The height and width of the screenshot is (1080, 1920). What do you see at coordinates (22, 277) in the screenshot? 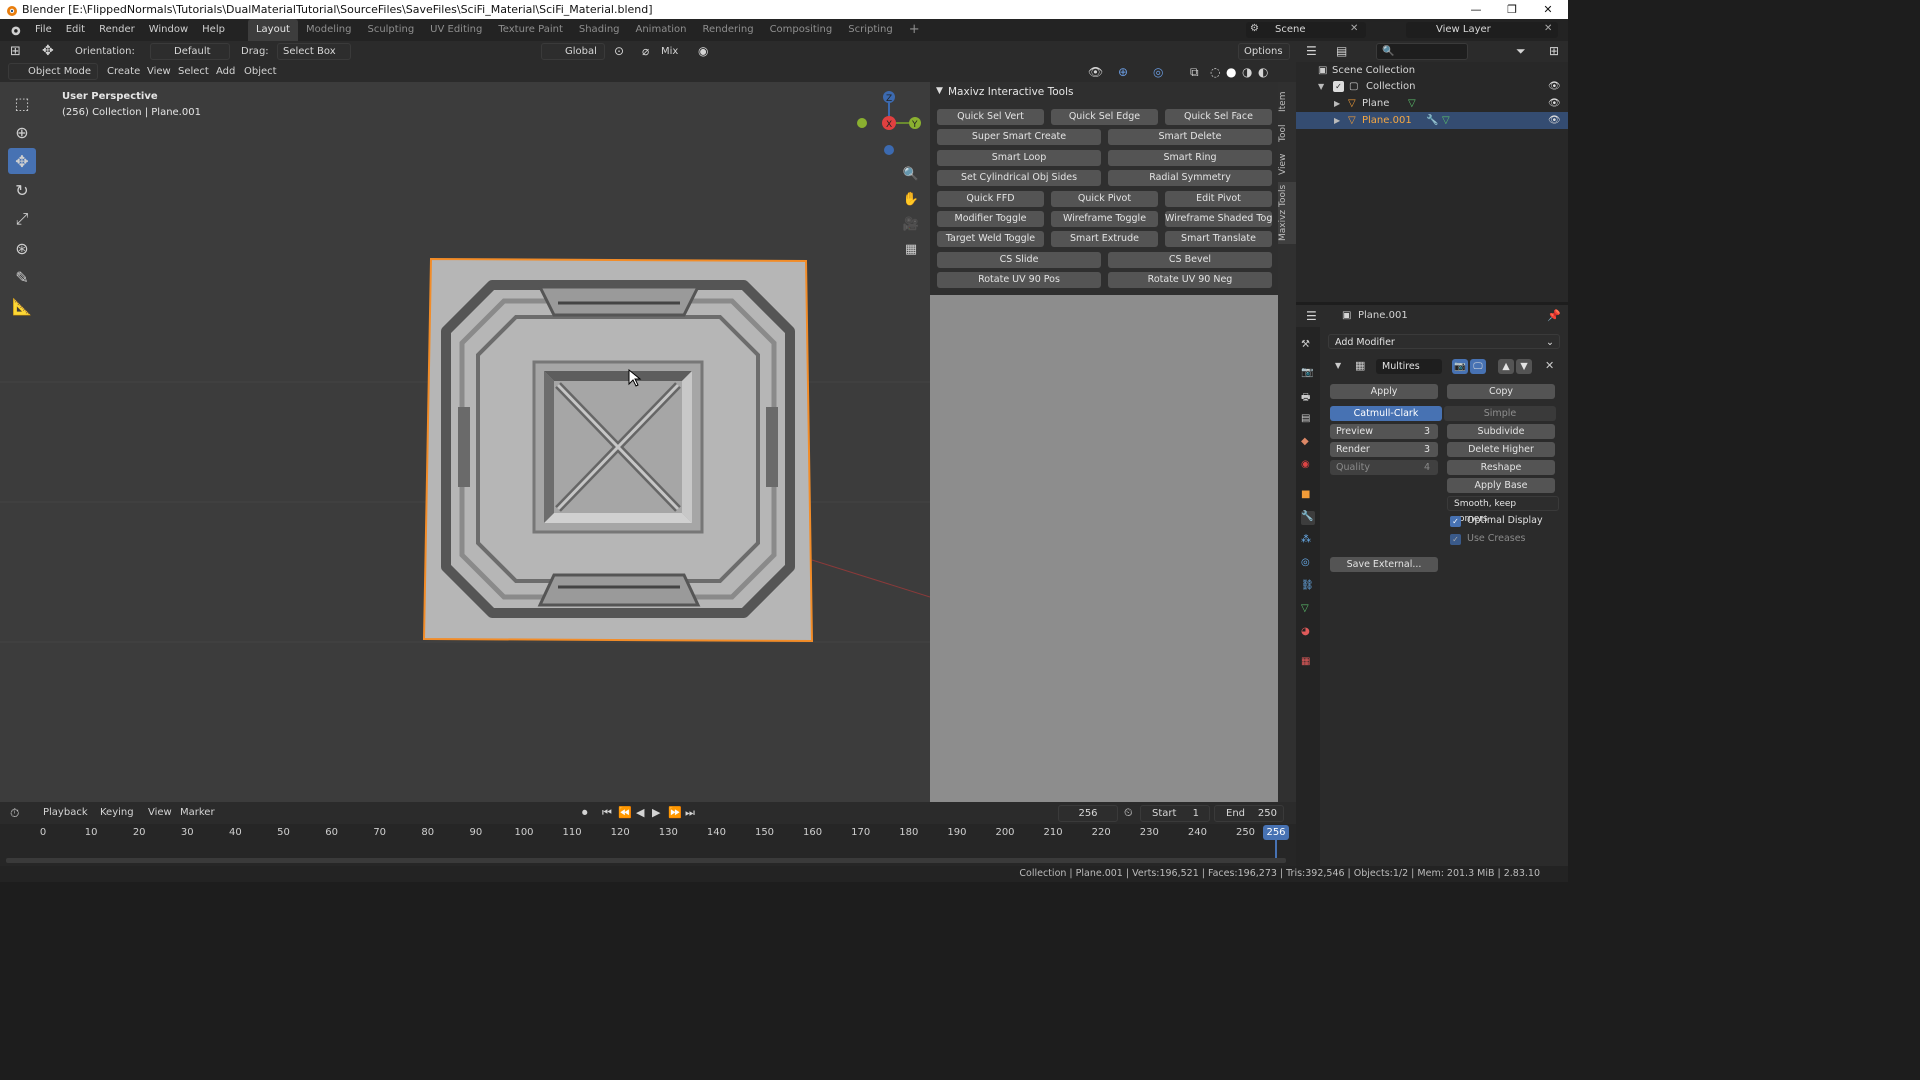
I see `annotate-tool-icon: ✎` at bounding box center [22, 277].